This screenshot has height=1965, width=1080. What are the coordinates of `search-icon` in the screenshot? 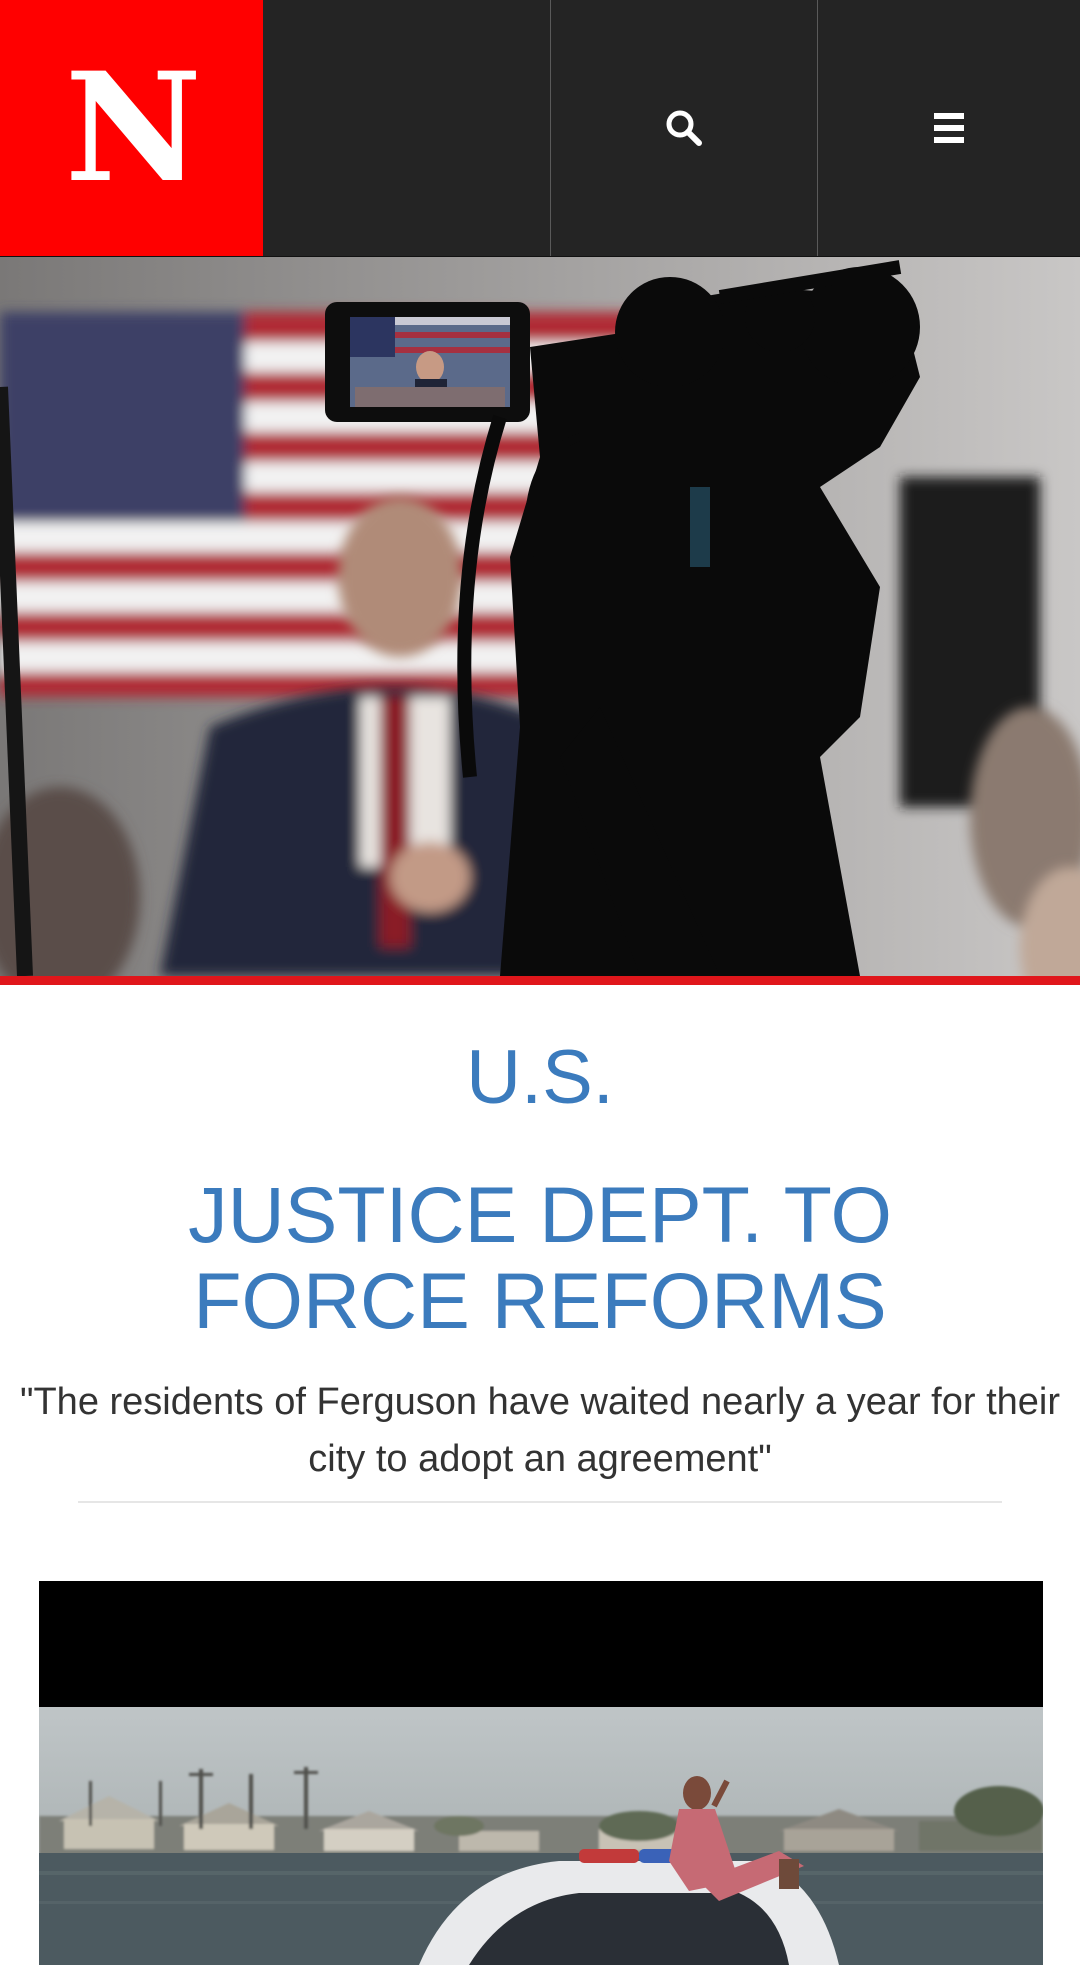 It's located at (684, 128).